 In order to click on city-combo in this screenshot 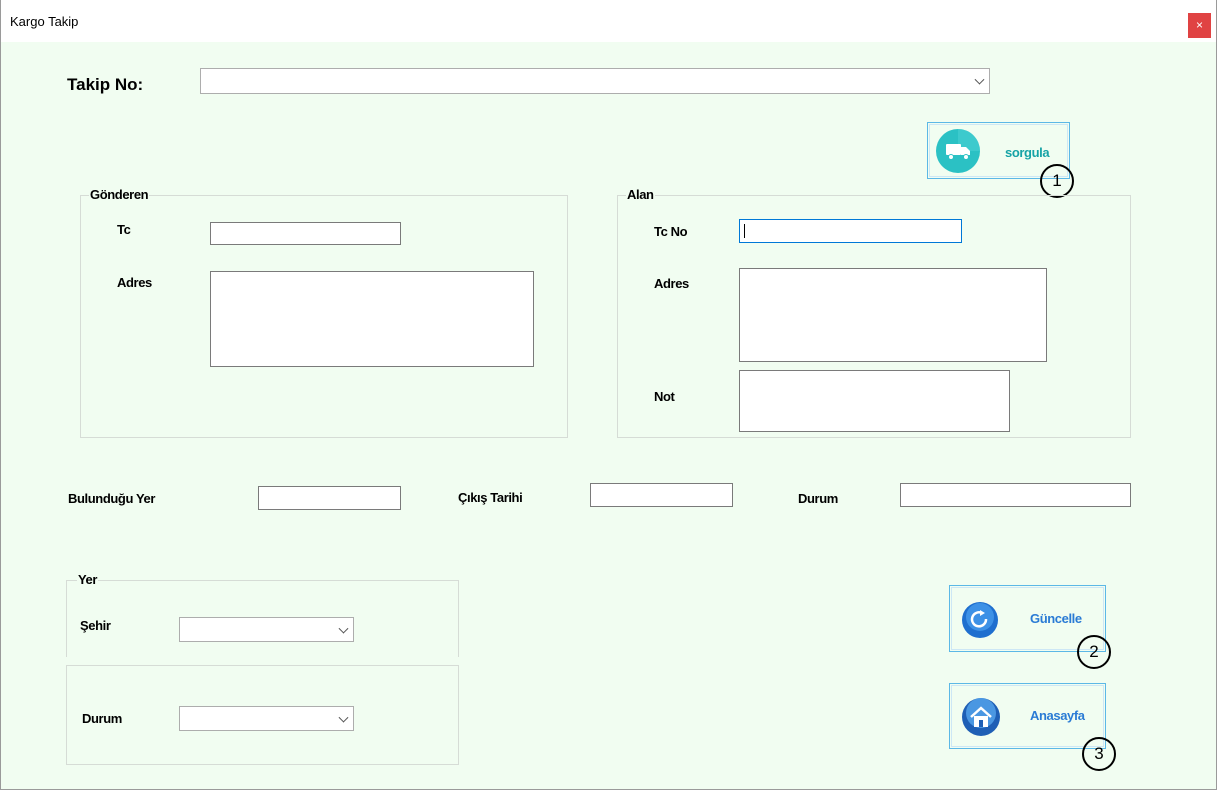, I will do `click(266, 629)`.